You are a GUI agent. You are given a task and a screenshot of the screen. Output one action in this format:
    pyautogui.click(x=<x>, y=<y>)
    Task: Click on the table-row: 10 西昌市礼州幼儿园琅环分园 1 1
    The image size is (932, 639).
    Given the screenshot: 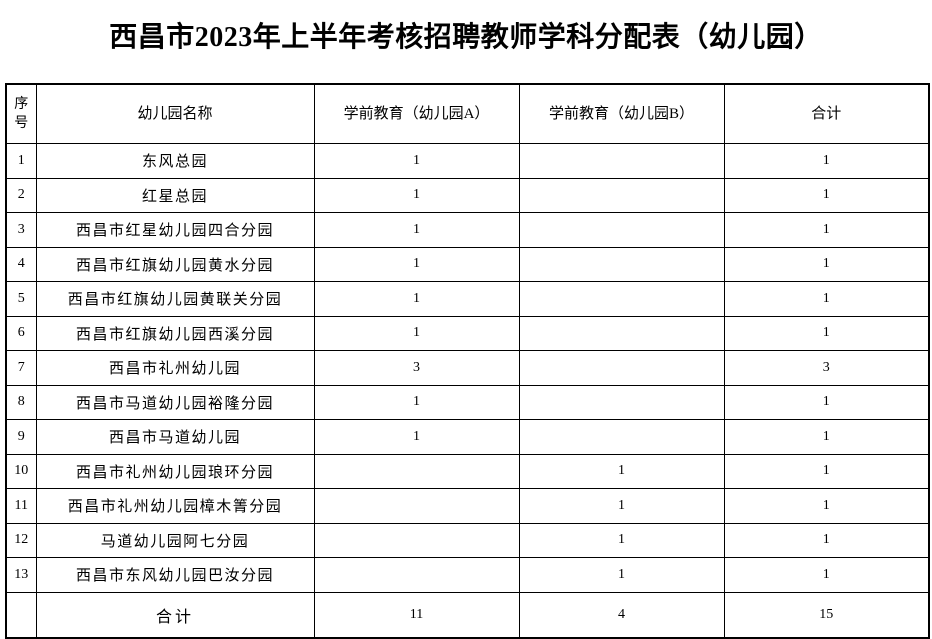 What is the action you would take?
    pyautogui.click(x=467, y=471)
    